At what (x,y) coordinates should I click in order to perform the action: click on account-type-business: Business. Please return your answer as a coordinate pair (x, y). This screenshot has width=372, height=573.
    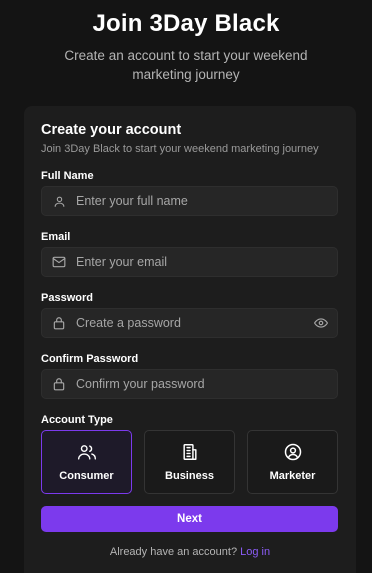
    Looking at the image, I should click on (189, 462).